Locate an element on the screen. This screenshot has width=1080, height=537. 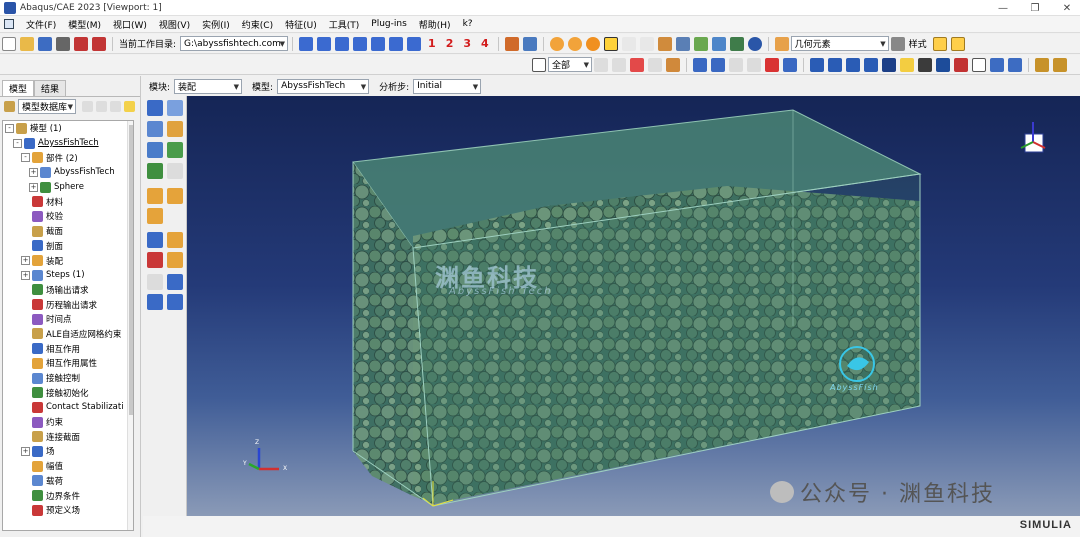
view-xy-icon is located at coordinates (306, 43).